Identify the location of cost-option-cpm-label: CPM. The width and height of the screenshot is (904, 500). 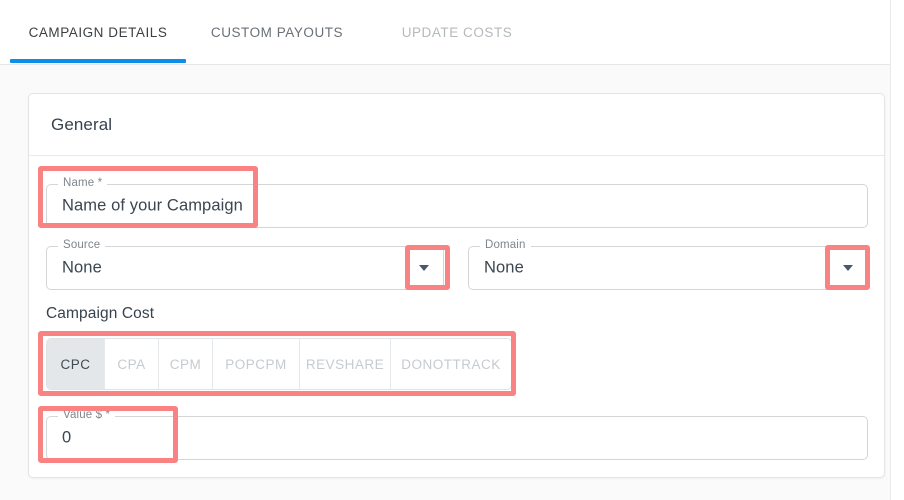
(185, 364).